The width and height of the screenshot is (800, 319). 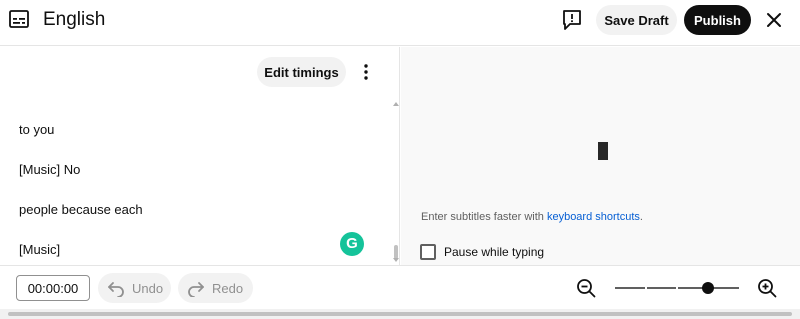 What do you see at coordinates (301, 72) in the screenshot?
I see `edit-timings-button: Edit timings` at bounding box center [301, 72].